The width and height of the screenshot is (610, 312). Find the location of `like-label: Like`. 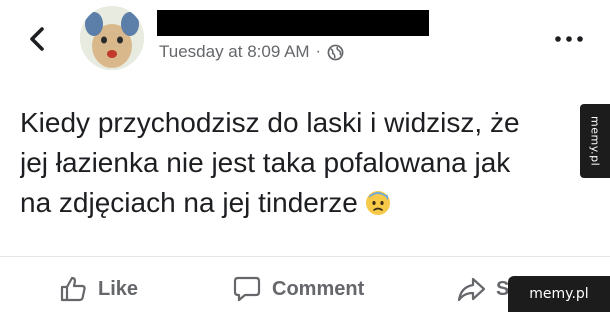

like-label: Like is located at coordinates (118, 288).